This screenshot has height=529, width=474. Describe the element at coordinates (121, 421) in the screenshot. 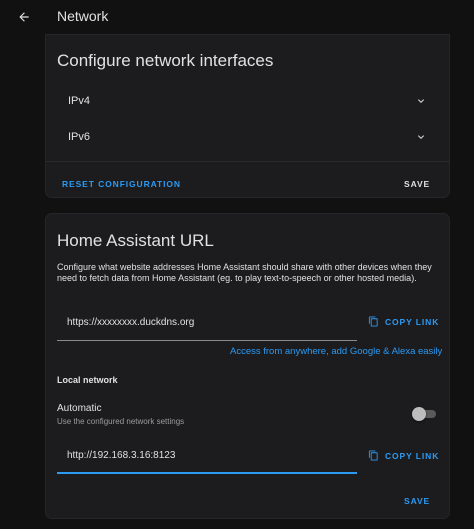

I see `automatic-description: Use the configured network settings` at that location.